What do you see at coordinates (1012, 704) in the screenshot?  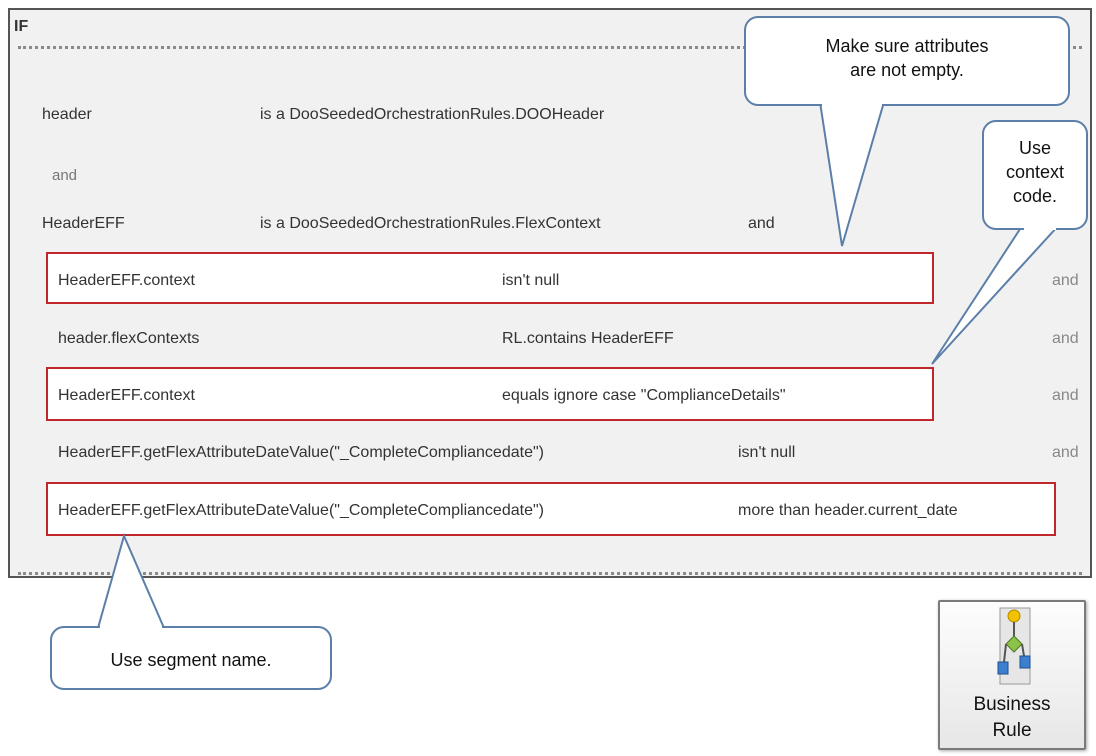 I see `business-rule-line1: Business` at bounding box center [1012, 704].